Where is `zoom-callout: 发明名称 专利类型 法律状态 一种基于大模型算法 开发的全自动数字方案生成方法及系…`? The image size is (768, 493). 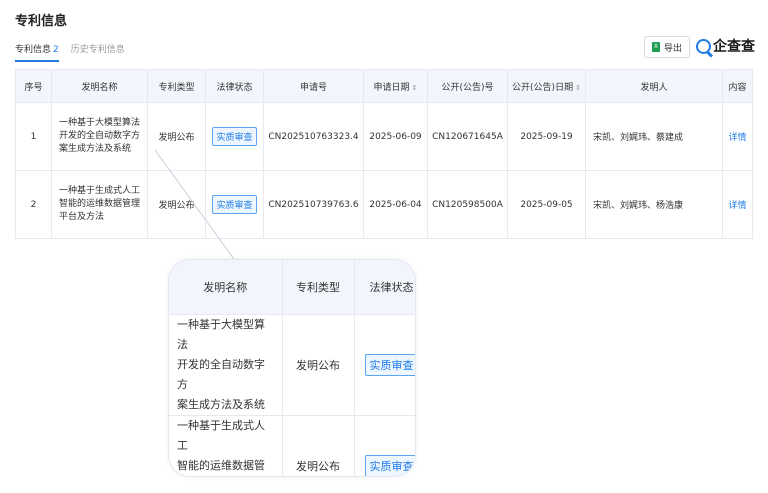
zoom-callout: 发明名称 专利类型 法律状态 一种基于大模型算法 开发的全自动数字方案生成方法及系… is located at coordinates (292, 368).